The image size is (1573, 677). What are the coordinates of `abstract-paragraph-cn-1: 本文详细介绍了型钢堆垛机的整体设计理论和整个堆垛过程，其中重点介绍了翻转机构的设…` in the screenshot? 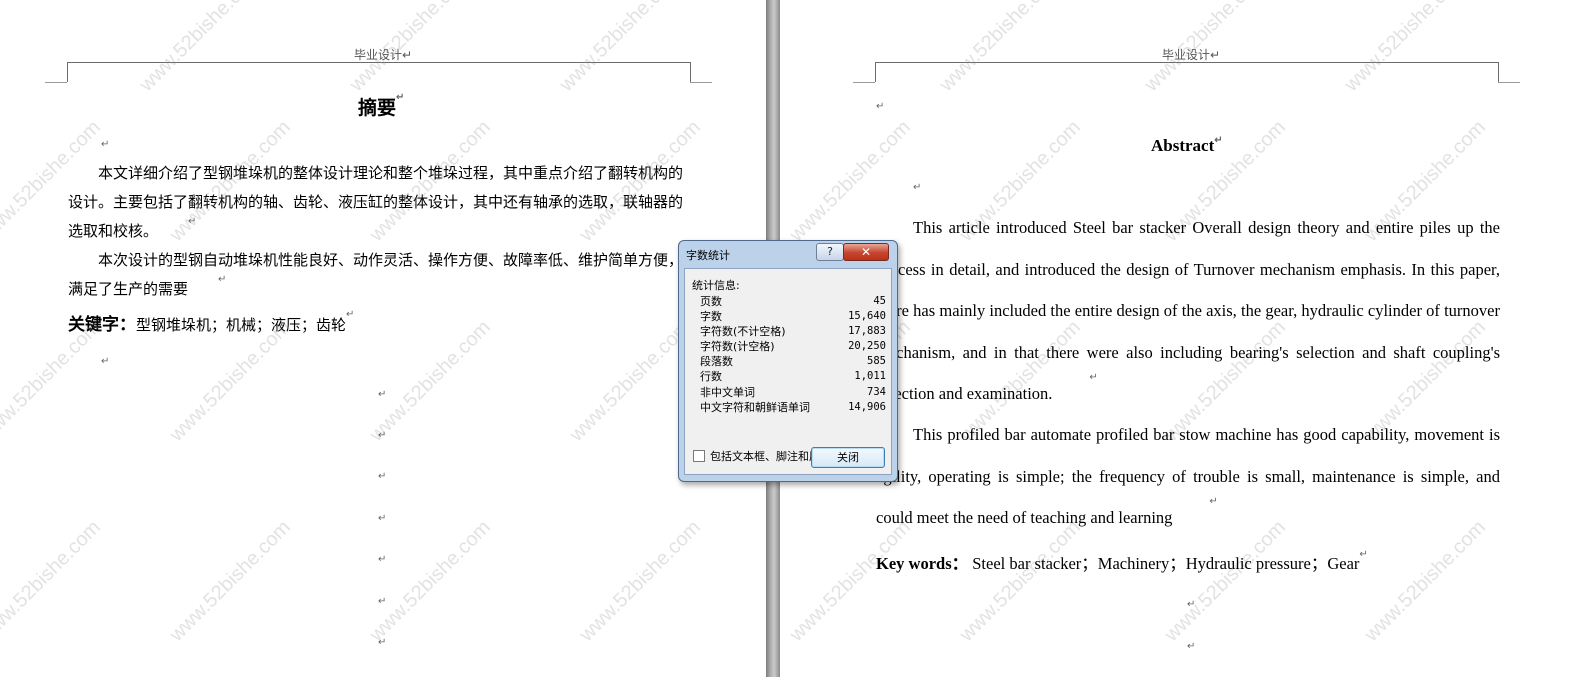 It's located at (376, 202).